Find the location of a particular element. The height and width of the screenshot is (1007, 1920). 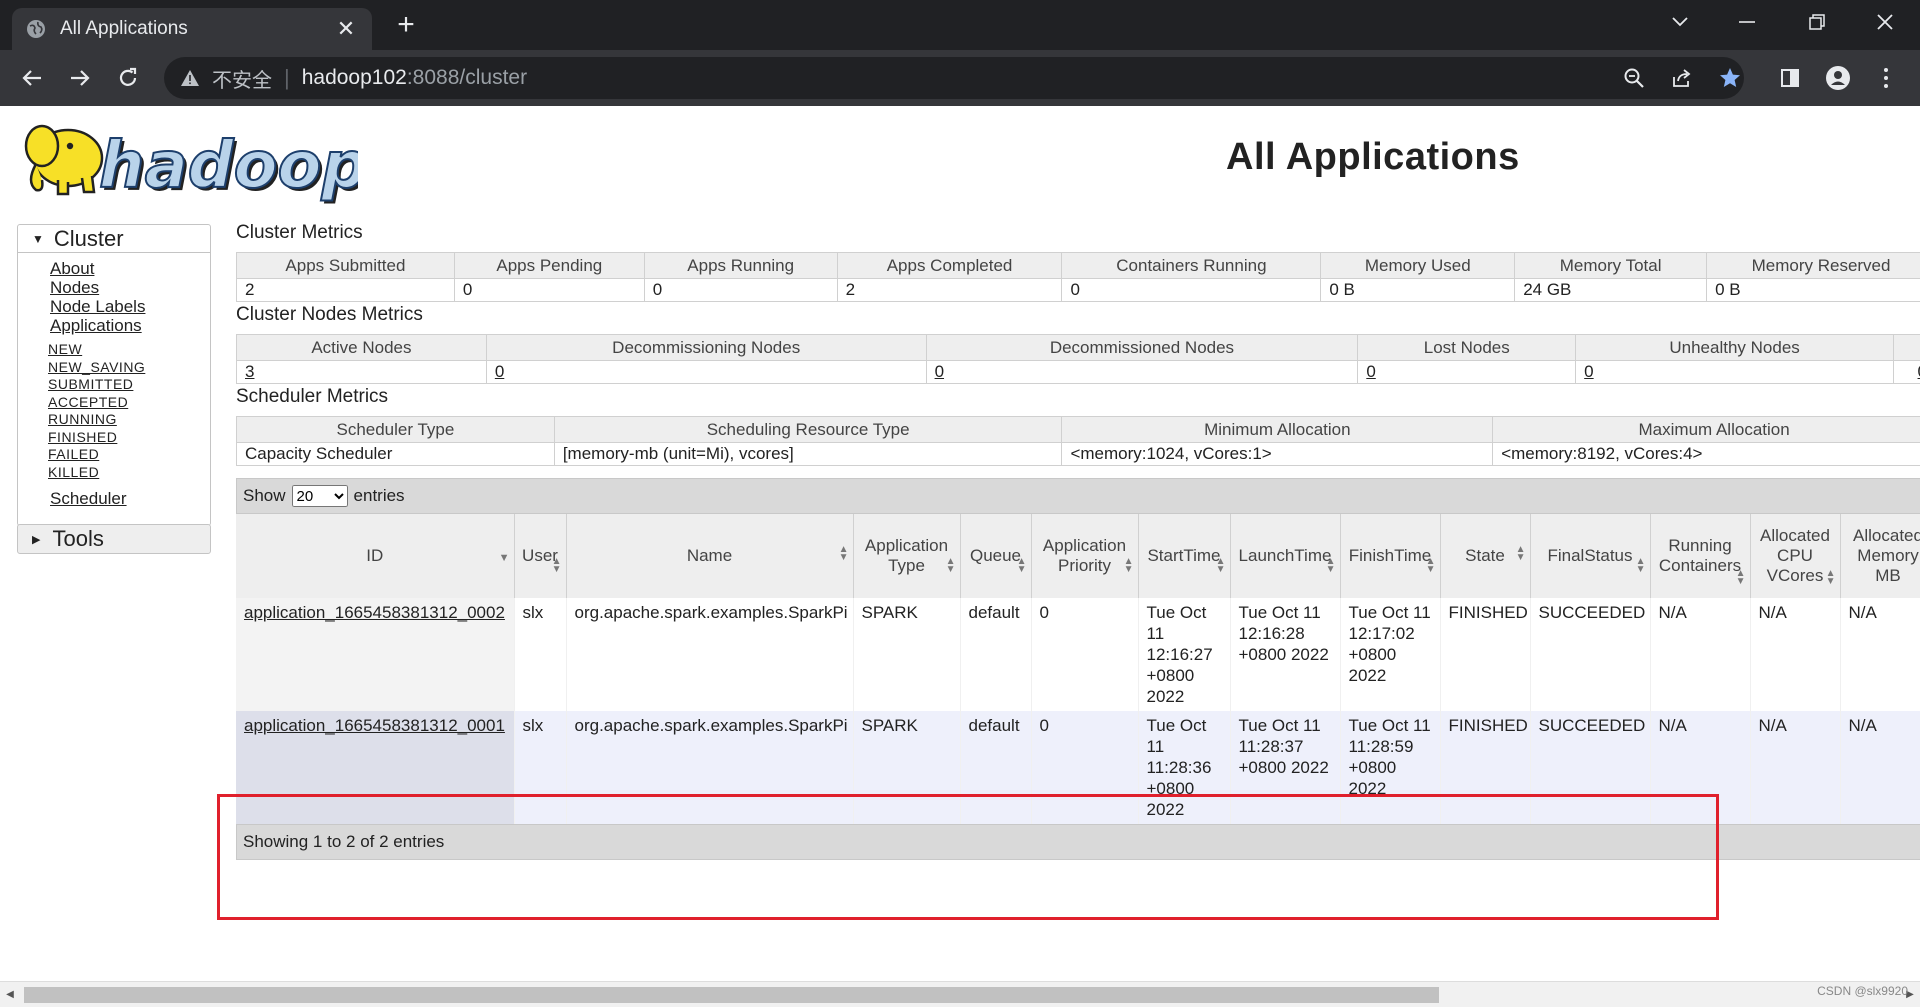

new-tab-button: + is located at coordinates (406, 26).